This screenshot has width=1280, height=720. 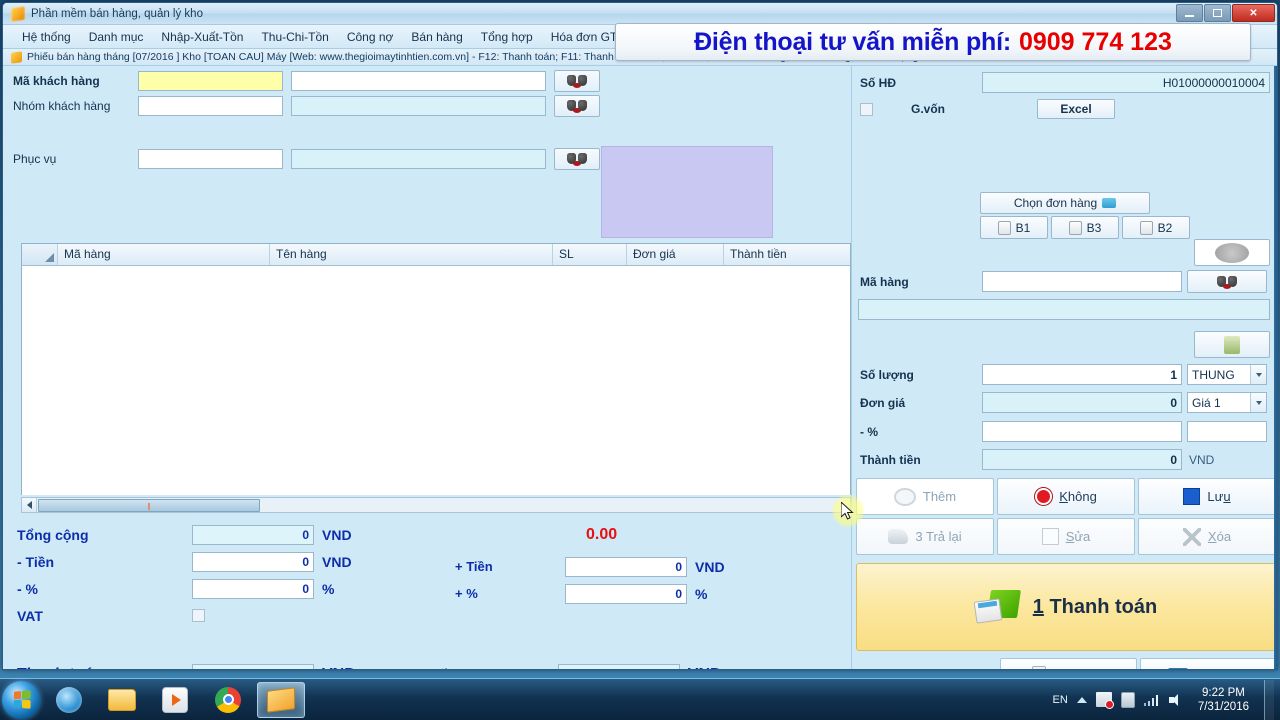 What do you see at coordinates (1082, 374) in the screenshot?
I see `quantity-input` at bounding box center [1082, 374].